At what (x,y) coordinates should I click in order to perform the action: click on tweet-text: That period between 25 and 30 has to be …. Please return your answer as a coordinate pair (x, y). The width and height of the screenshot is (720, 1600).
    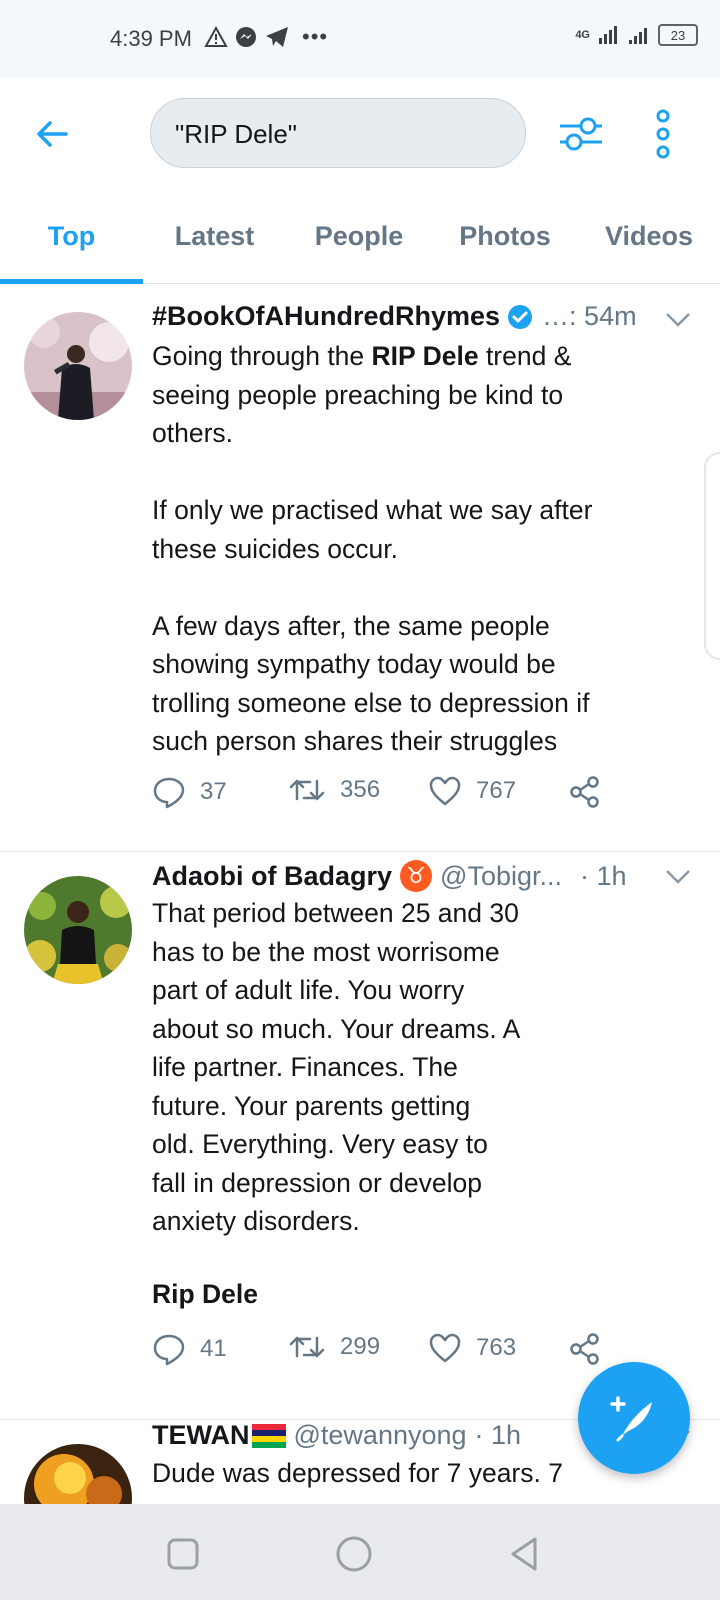
    Looking at the image, I should click on (336, 1067).